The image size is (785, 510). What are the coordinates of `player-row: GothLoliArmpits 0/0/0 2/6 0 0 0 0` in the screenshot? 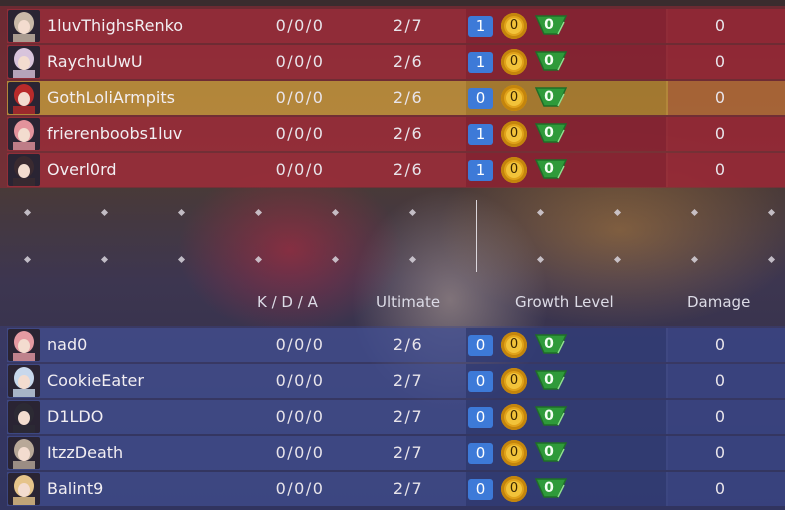 It's located at (396, 98).